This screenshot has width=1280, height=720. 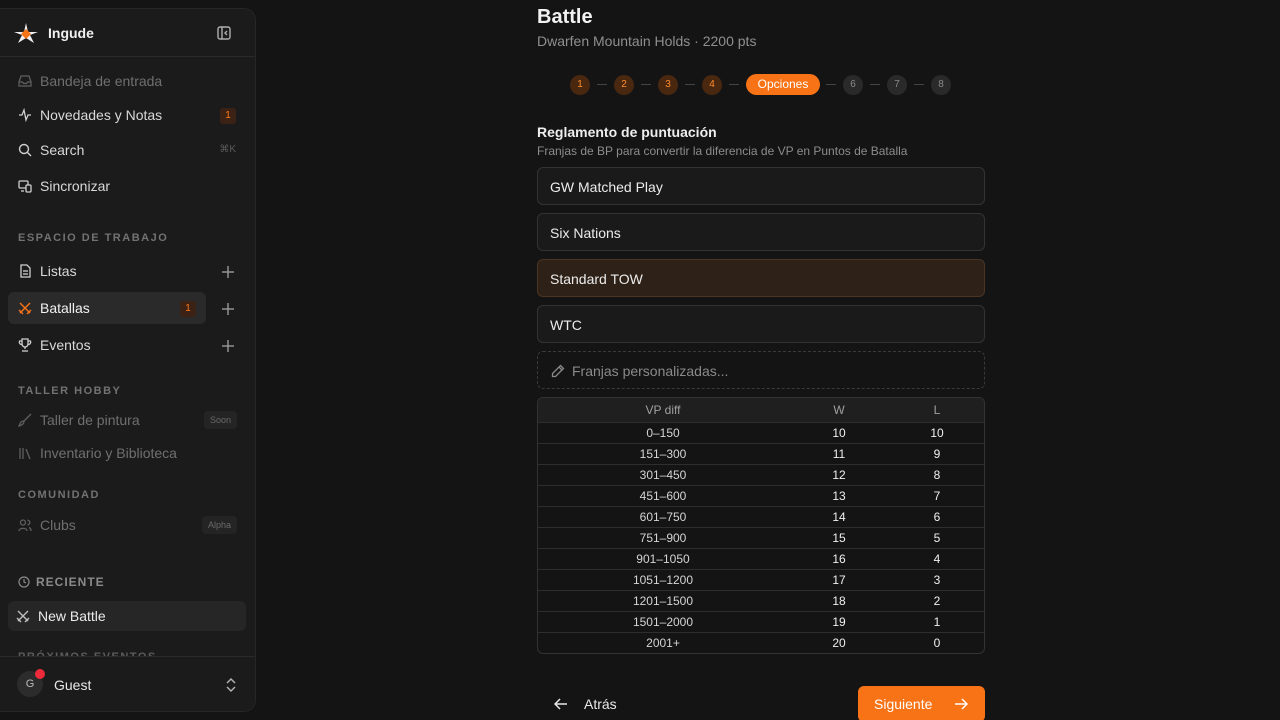 What do you see at coordinates (221, 420) in the screenshot?
I see `soon-tag: Soon` at bounding box center [221, 420].